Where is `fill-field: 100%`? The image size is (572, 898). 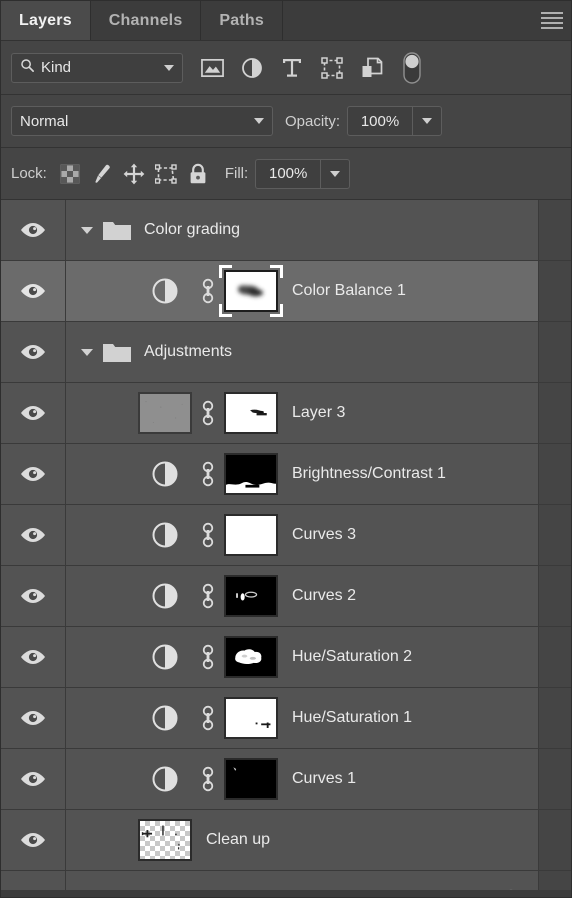
fill-field: 100% is located at coordinates (303, 173).